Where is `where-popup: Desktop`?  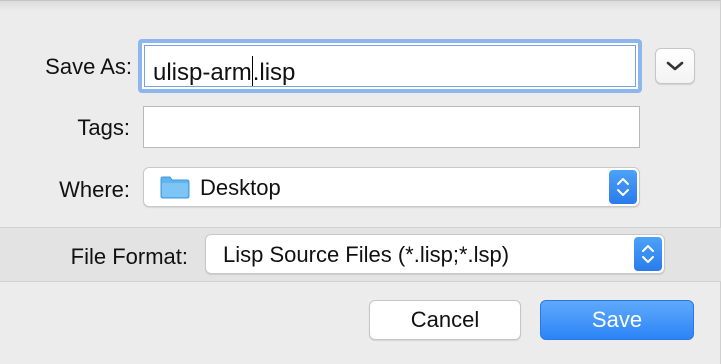 where-popup: Desktop is located at coordinates (391, 187).